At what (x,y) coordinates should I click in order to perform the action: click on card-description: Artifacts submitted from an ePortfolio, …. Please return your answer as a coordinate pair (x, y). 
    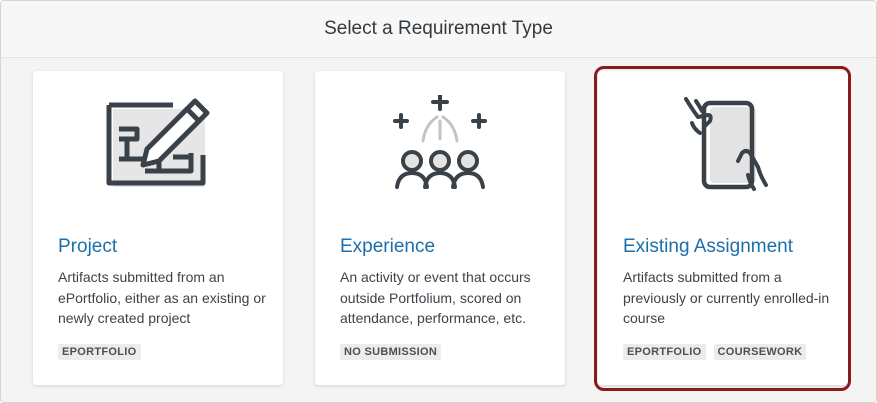
    Looking at the image, I should click on (162, 297).